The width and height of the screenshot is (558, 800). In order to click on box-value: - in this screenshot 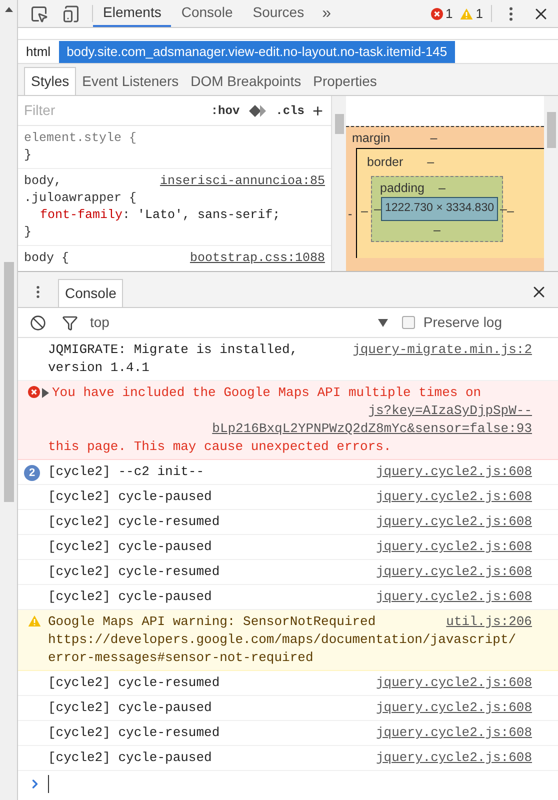, I will do `click(350, 213)`.